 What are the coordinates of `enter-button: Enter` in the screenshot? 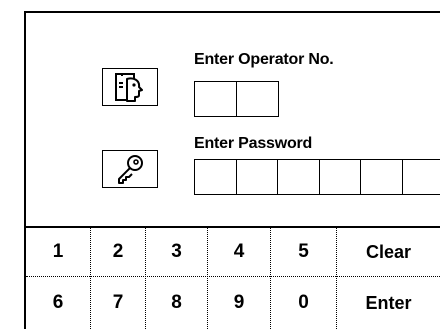 It's located at (388, 303).